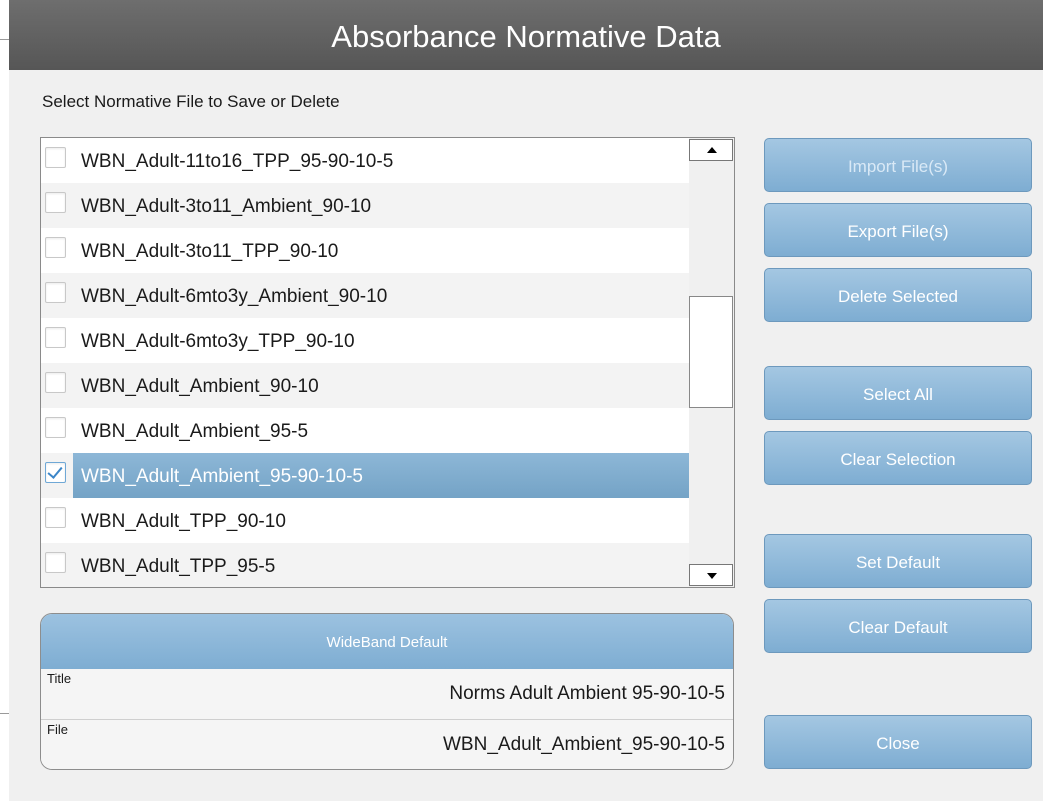 This screenshot has width=1043, height=801. I want to click on triangle-down-icon, so click(712, 576).